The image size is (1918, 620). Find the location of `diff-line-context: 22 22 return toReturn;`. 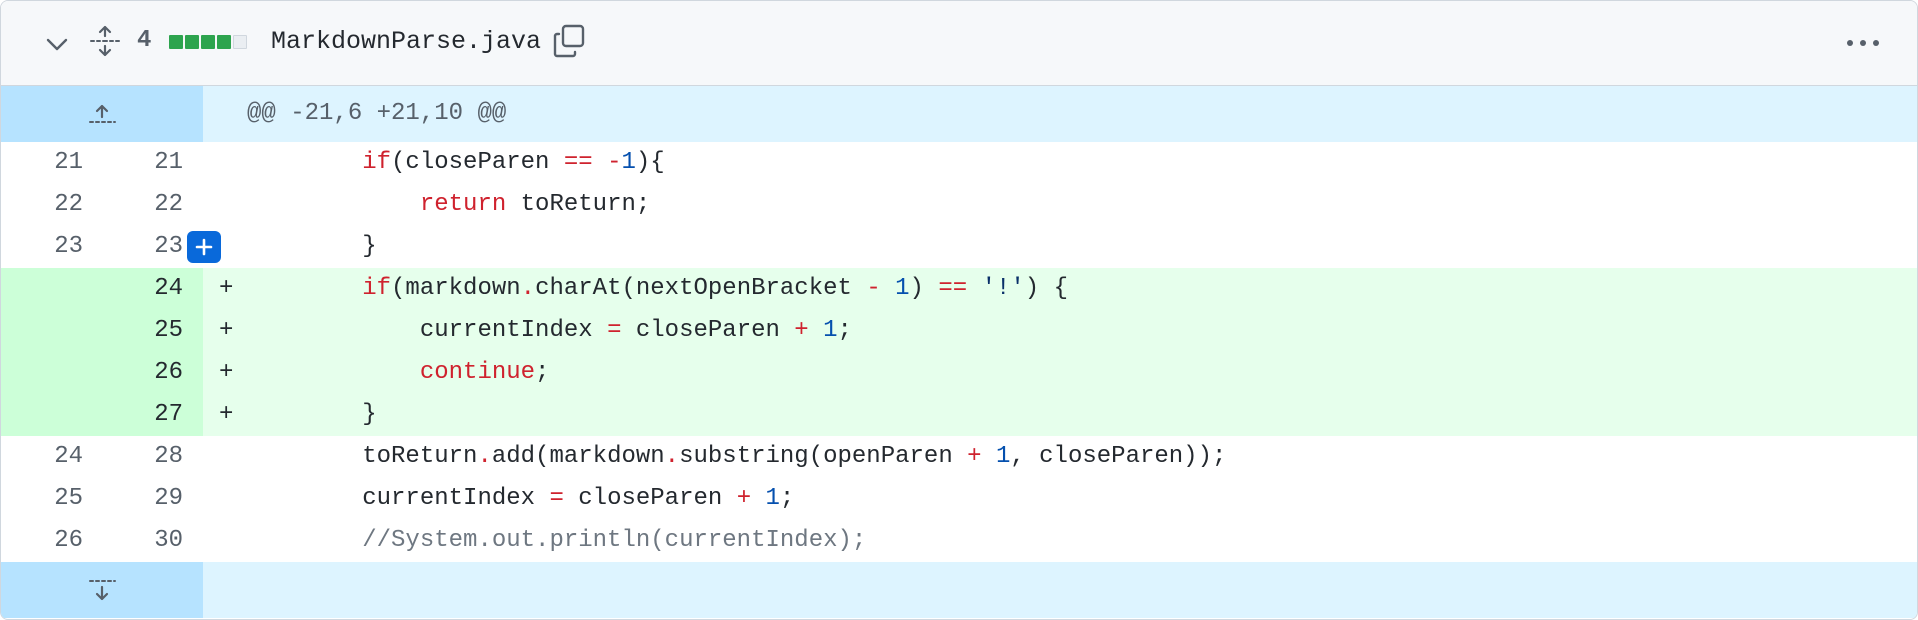

diff-line-context: 22 22 return toReturn; is located at coordinates (959, 205).